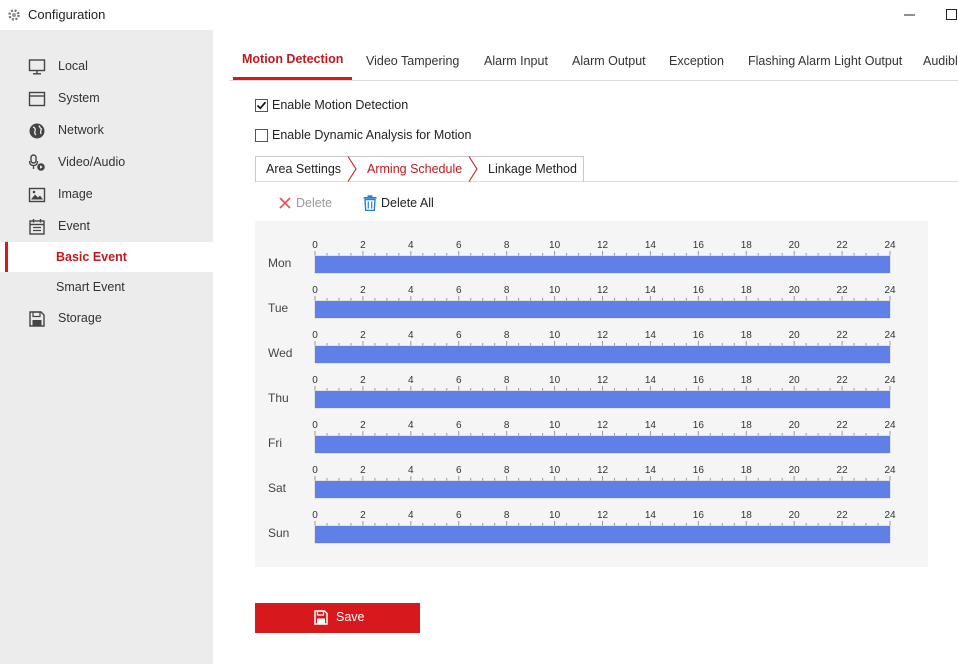  Describe the element at coordinates (90, 287) in the screenshot. I see `sidebar-item-label: Smart Event` at that location.